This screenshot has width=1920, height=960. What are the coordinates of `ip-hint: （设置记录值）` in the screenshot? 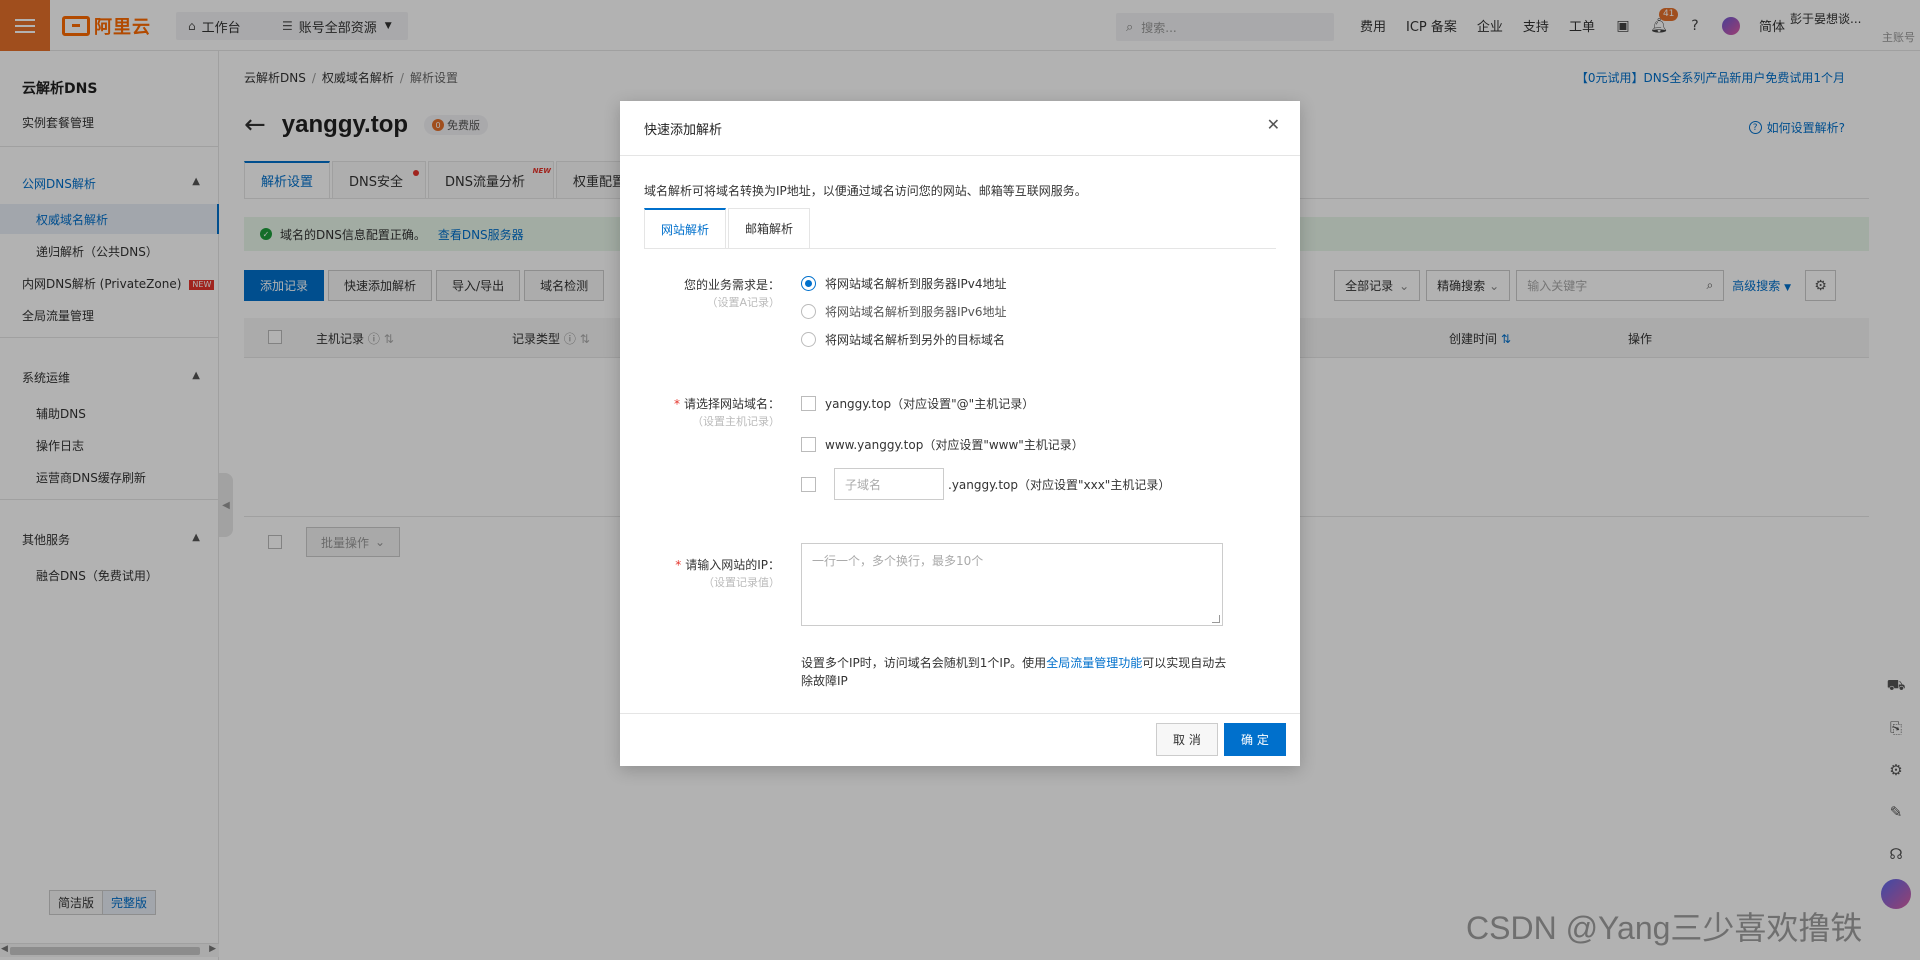 It's located at (741, 582).